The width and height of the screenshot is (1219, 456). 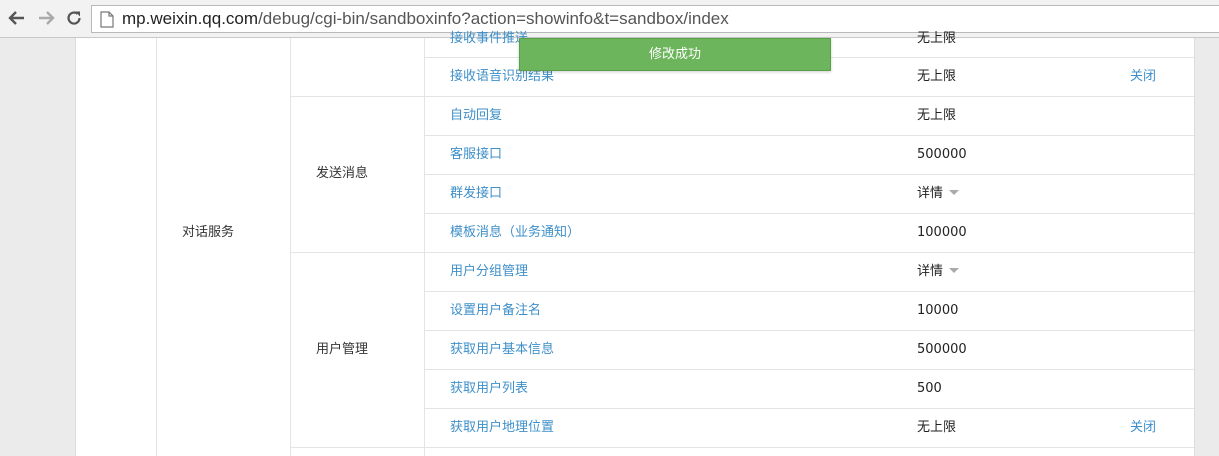 What do you see at coordinates (190, 18) in the screenshot?
I see `url-host: mp.weixin.qq.com` at bounding box center [190, 18].